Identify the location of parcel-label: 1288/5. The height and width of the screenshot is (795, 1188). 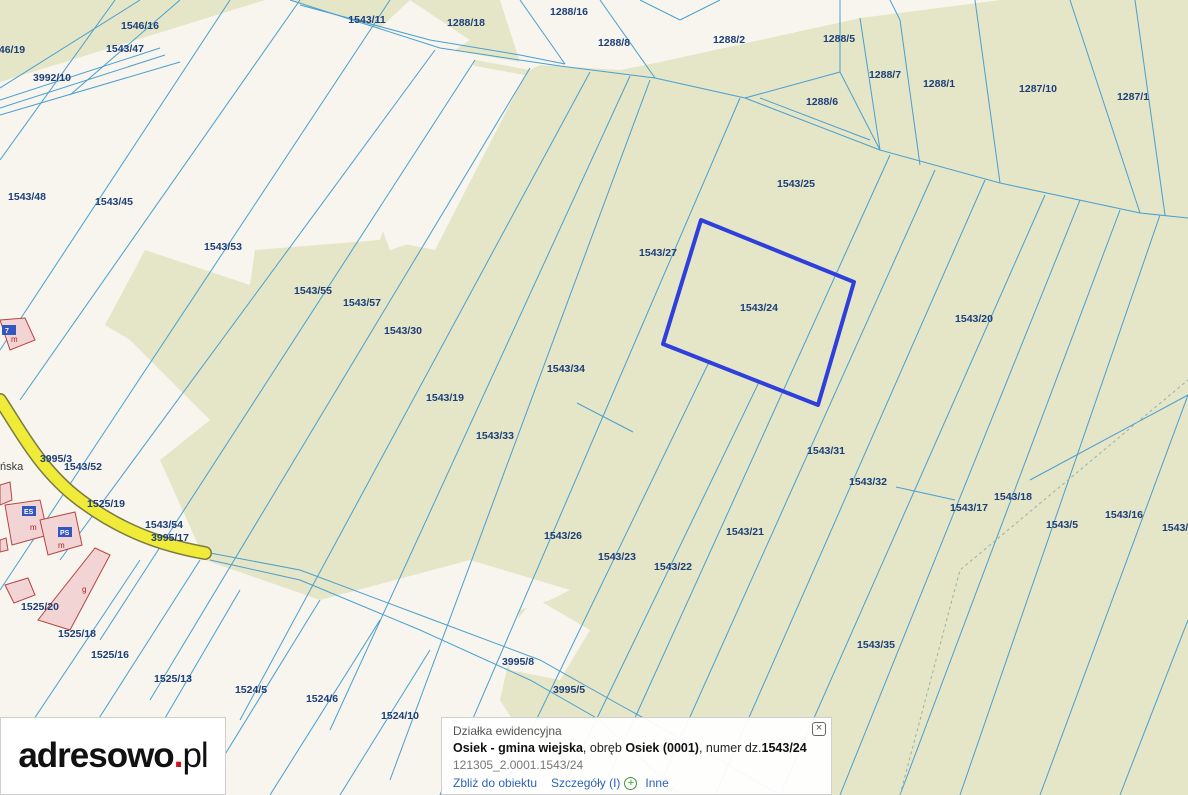
(839, 39).